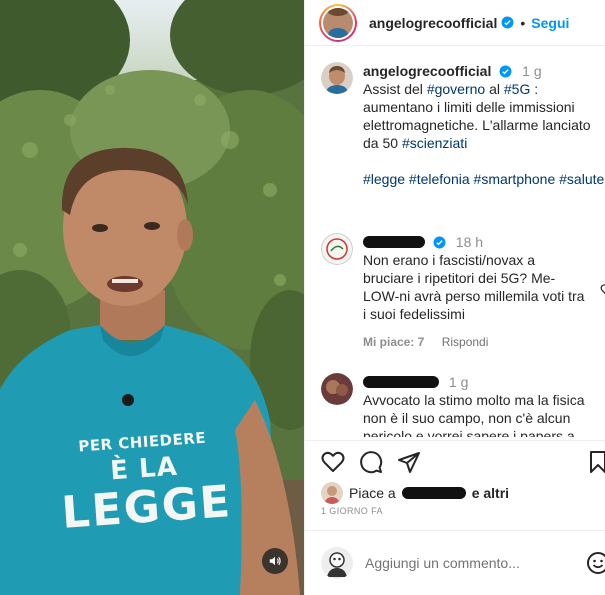 This screenshot has width=605, height=595. I want to click on post-header: angelogrecoofficial • Segui, so click(455, 23).